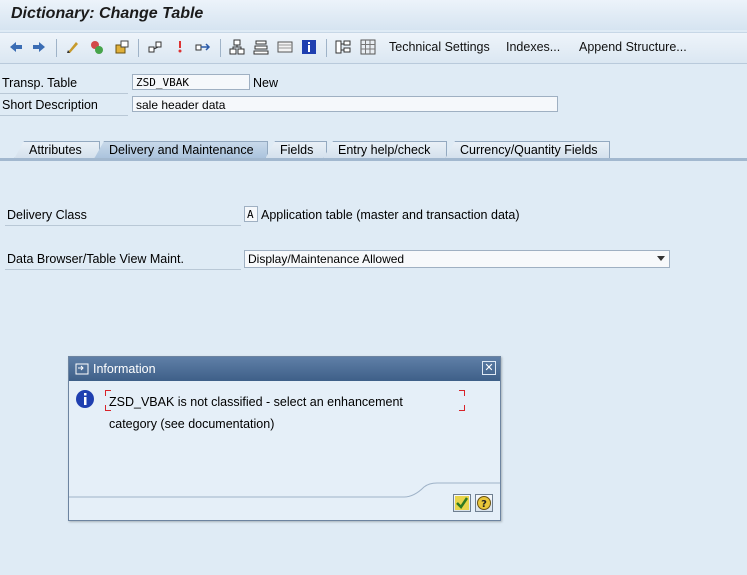 The image size is (747, 575). I want to click on object-list-icon, so click(180, 47).